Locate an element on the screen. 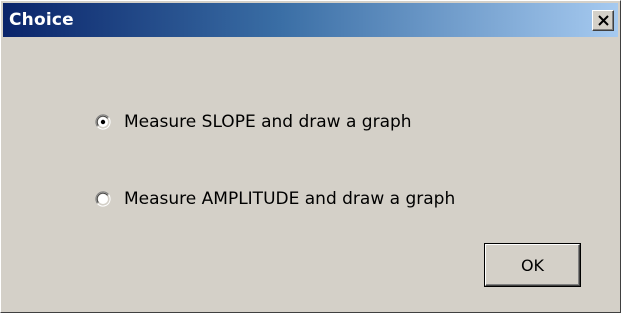  radio-button-amplitude is located at coordinates (103, 199).